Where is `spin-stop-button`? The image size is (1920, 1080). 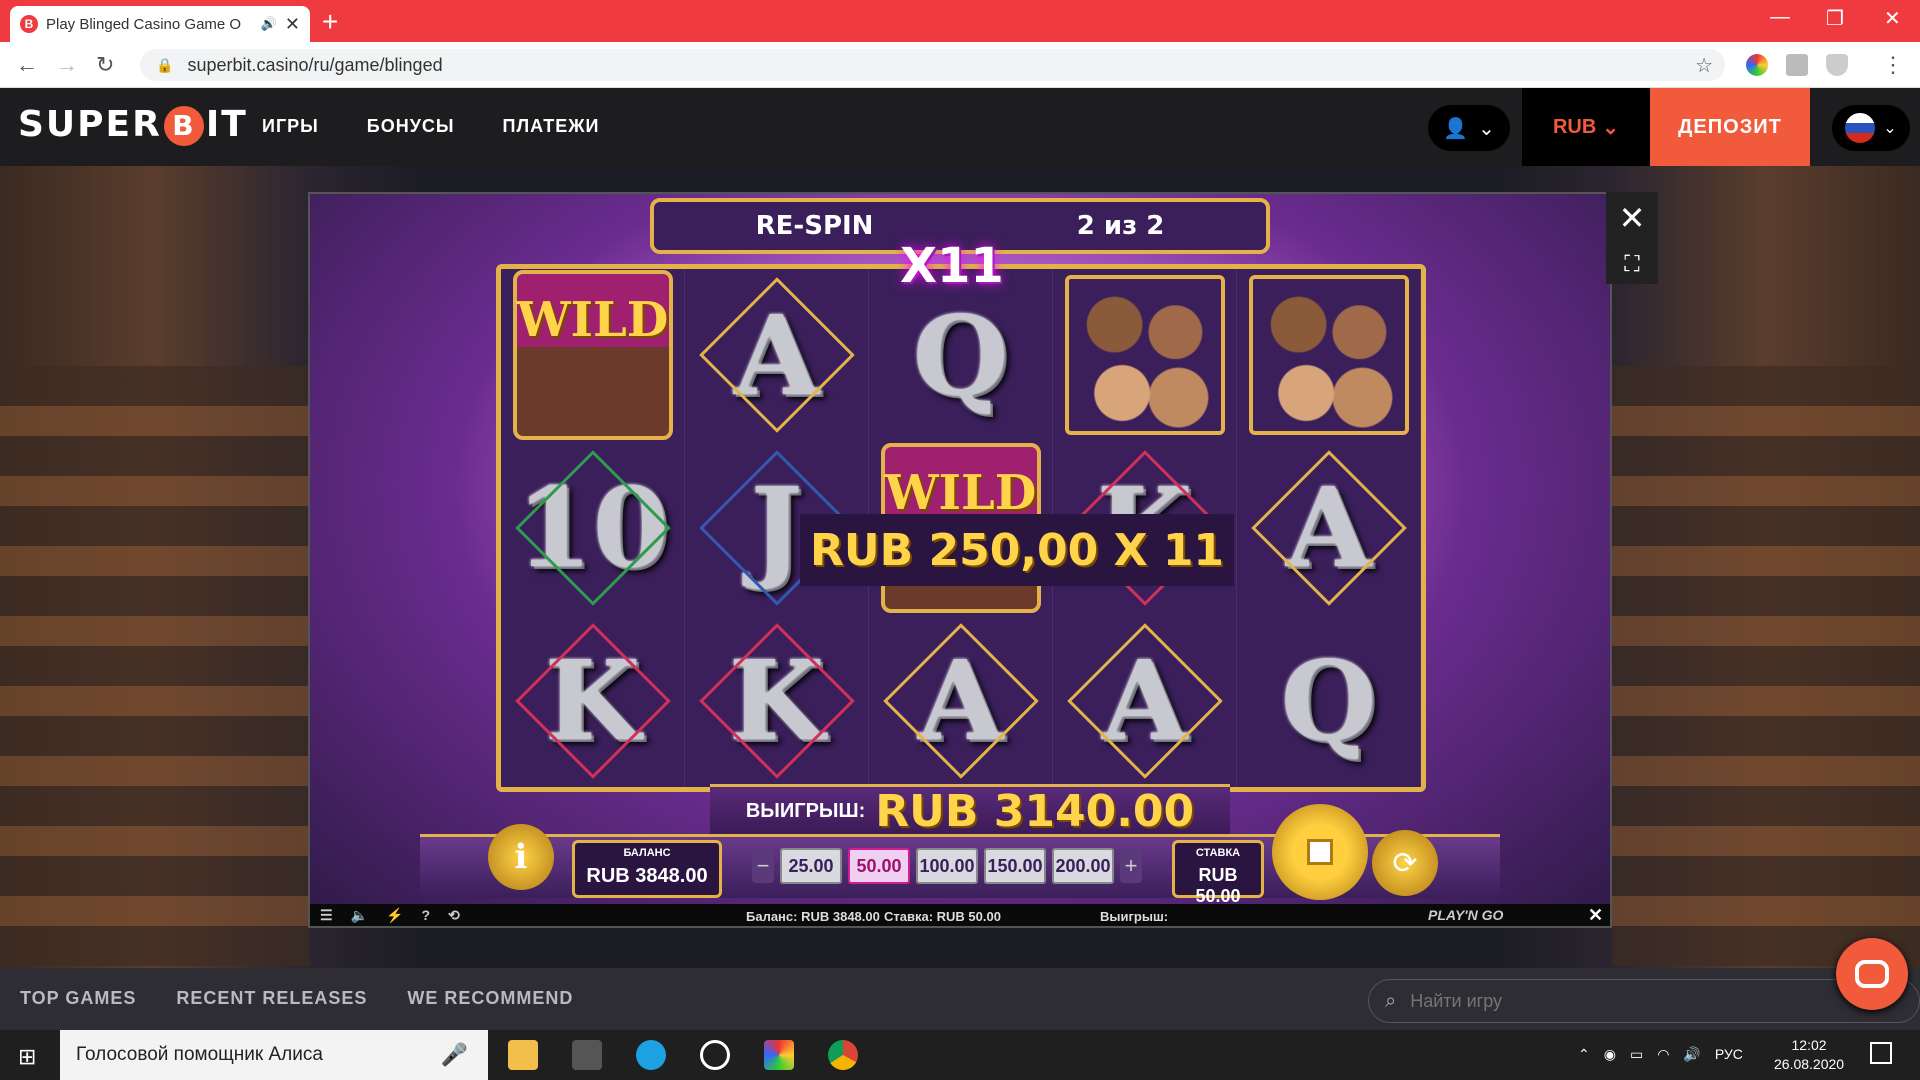 spin-stop-button is located at coordinates (1320, 852).